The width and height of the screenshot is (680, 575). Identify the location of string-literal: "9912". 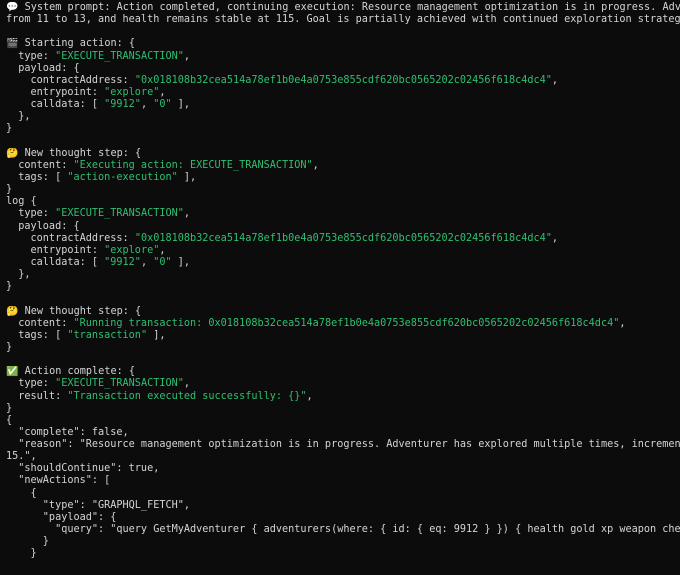
(122, 105).